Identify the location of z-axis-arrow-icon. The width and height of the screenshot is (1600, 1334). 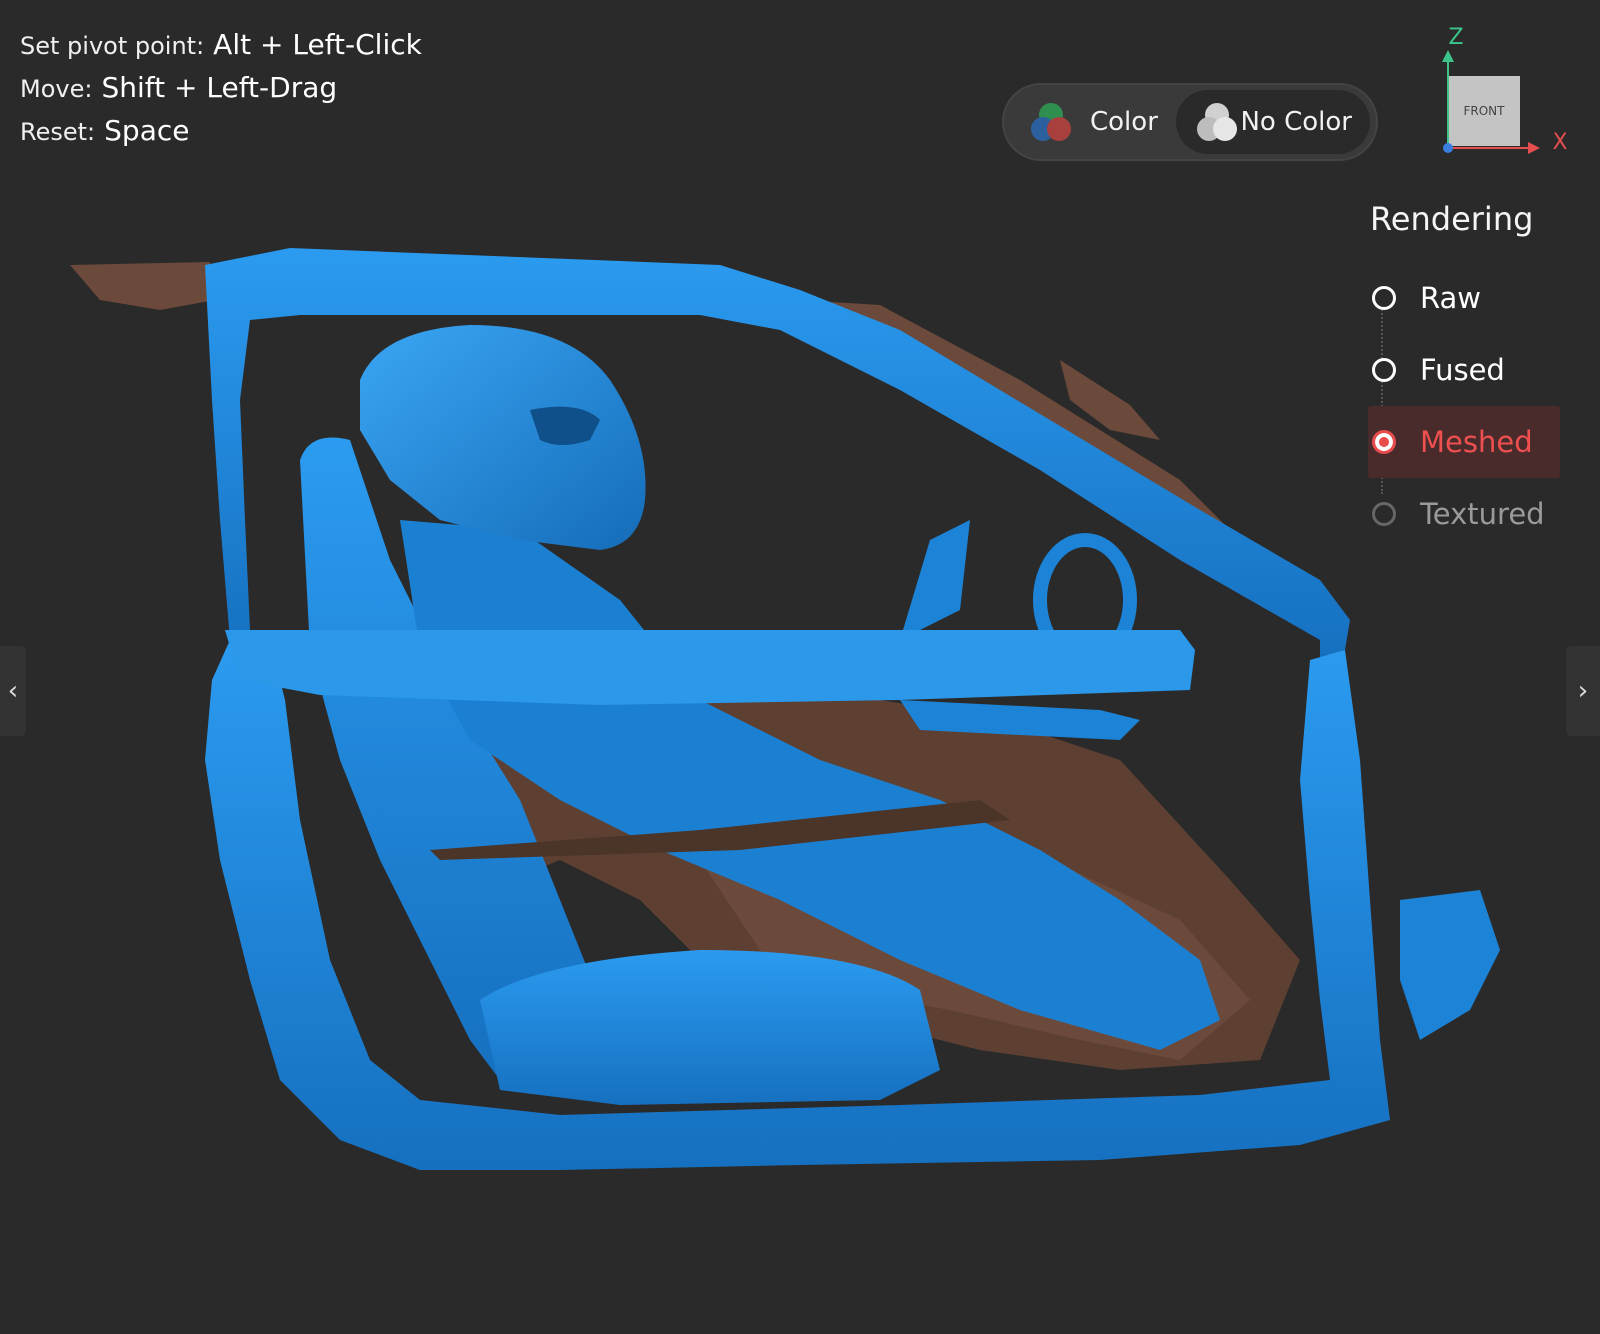
(1448, 56).